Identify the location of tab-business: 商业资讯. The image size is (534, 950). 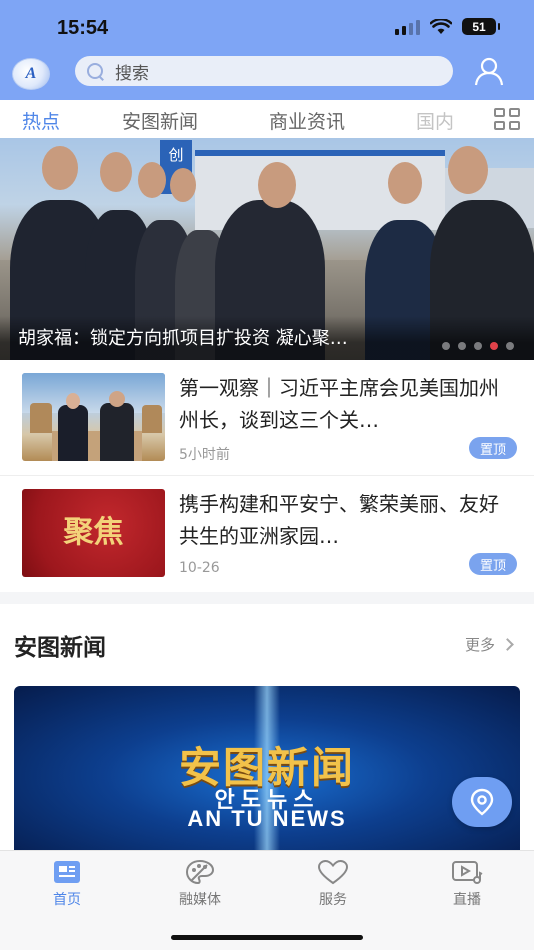
(307, 120).